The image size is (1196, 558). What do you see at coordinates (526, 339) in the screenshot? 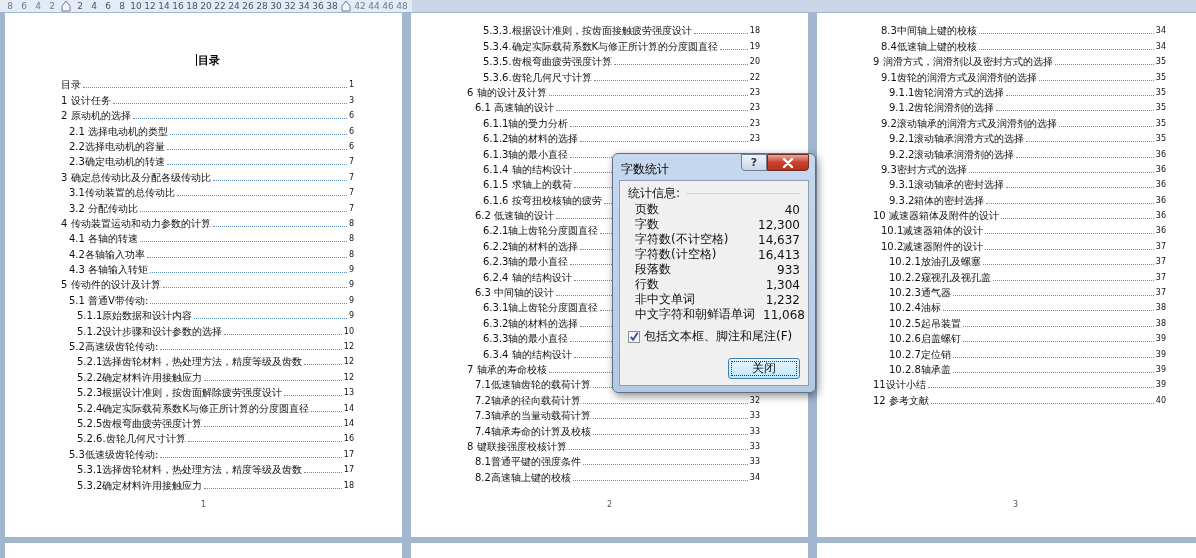
I see `toc-entry: 6.3.3轴的最小直径` at bounding box center [526, 339].